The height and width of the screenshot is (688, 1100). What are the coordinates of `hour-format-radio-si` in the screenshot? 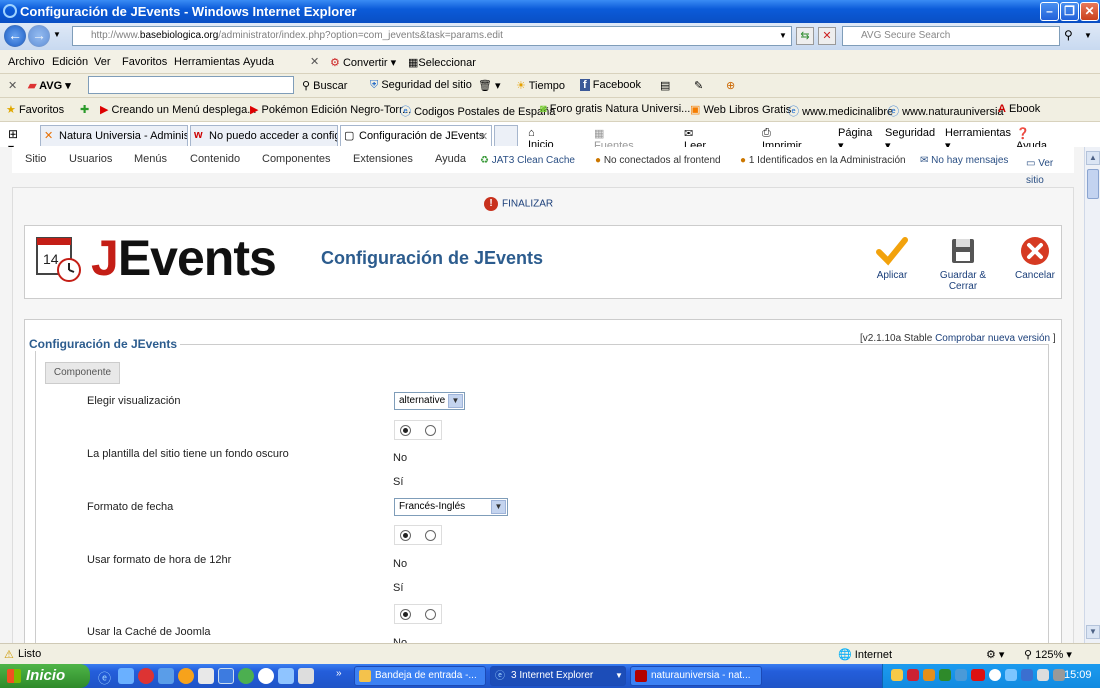 It's located at (430, 535).